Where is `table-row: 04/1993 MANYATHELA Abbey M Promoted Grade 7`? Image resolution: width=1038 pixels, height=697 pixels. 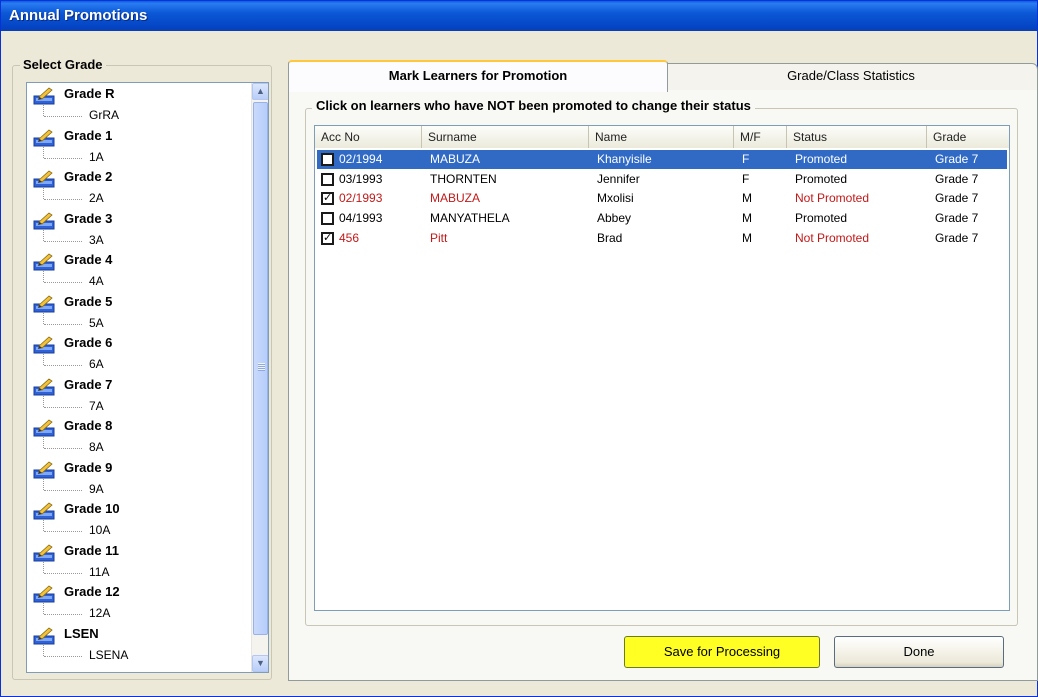
table-row: 04/1993 MANYATHELA Abbey M Promoted Grade 7 is located at coordinates (662, 218).